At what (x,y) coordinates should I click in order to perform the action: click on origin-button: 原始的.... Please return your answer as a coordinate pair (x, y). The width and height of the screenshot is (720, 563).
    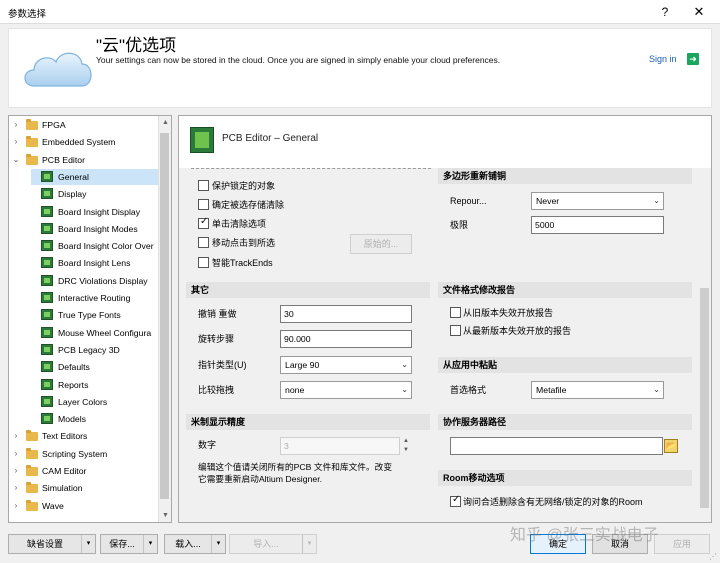
    Looking at the image, I should click on (381, 244).